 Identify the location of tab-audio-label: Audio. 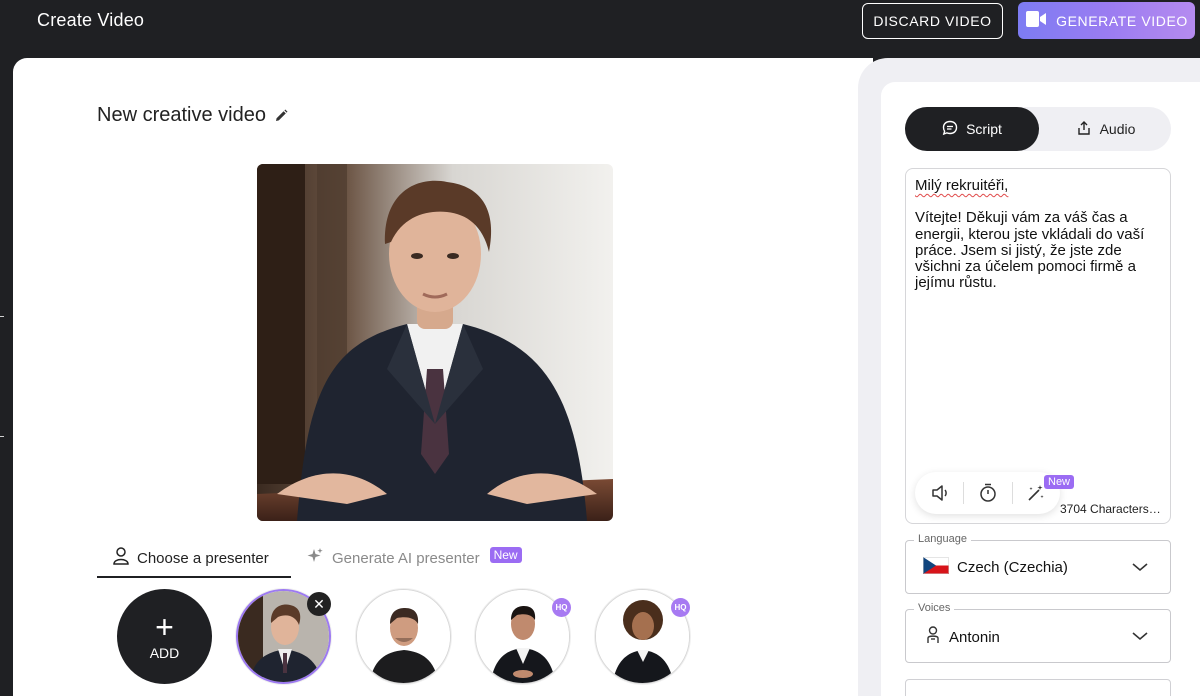
(1117, 129).